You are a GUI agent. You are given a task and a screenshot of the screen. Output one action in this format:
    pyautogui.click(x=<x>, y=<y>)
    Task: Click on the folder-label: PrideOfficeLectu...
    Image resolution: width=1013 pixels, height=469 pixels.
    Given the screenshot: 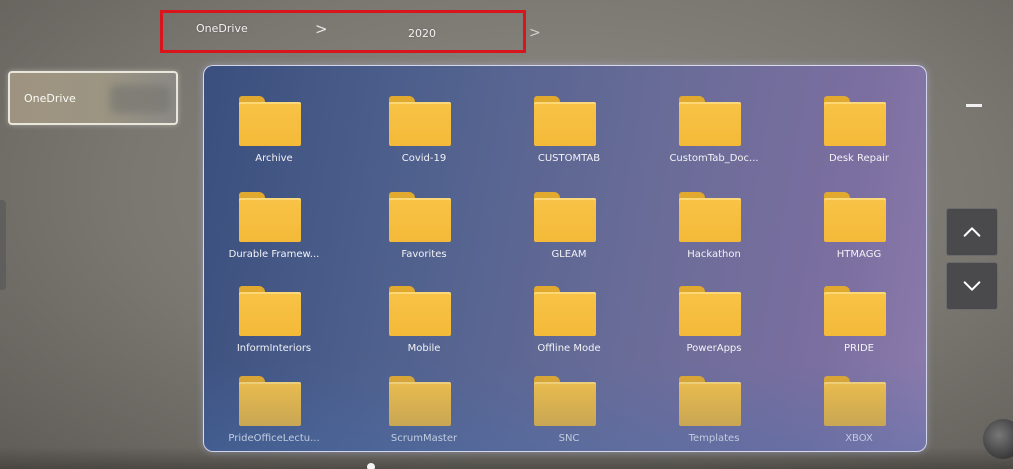 What is the action you would take?
    pyautogui.click(x=274, y=438)
    